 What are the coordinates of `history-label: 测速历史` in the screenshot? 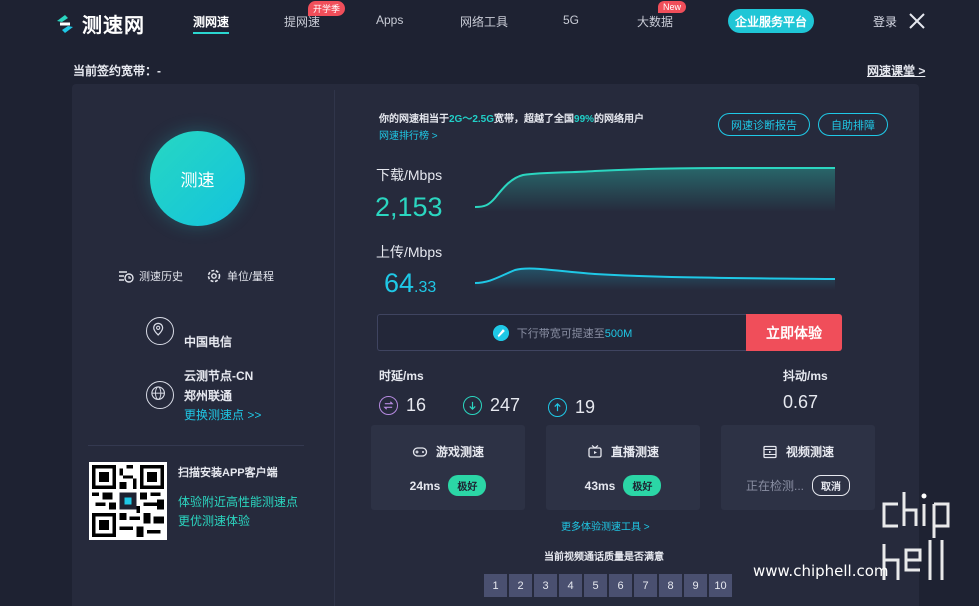 It's located at (161, 277).